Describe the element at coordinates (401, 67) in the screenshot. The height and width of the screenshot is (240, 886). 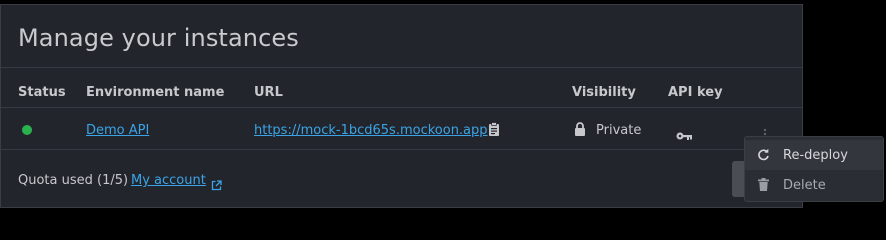
I see `header-divider` at that location.